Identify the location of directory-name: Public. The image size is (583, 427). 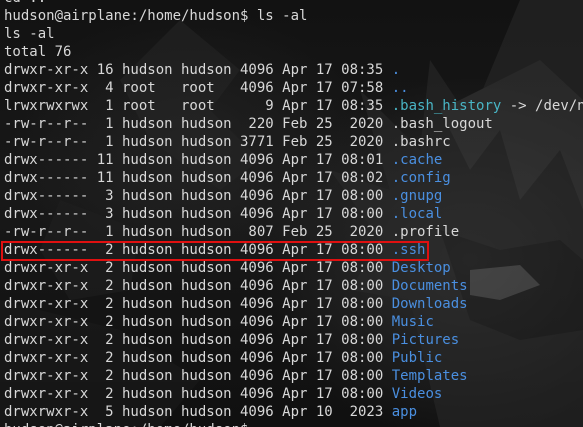
(417, 358).